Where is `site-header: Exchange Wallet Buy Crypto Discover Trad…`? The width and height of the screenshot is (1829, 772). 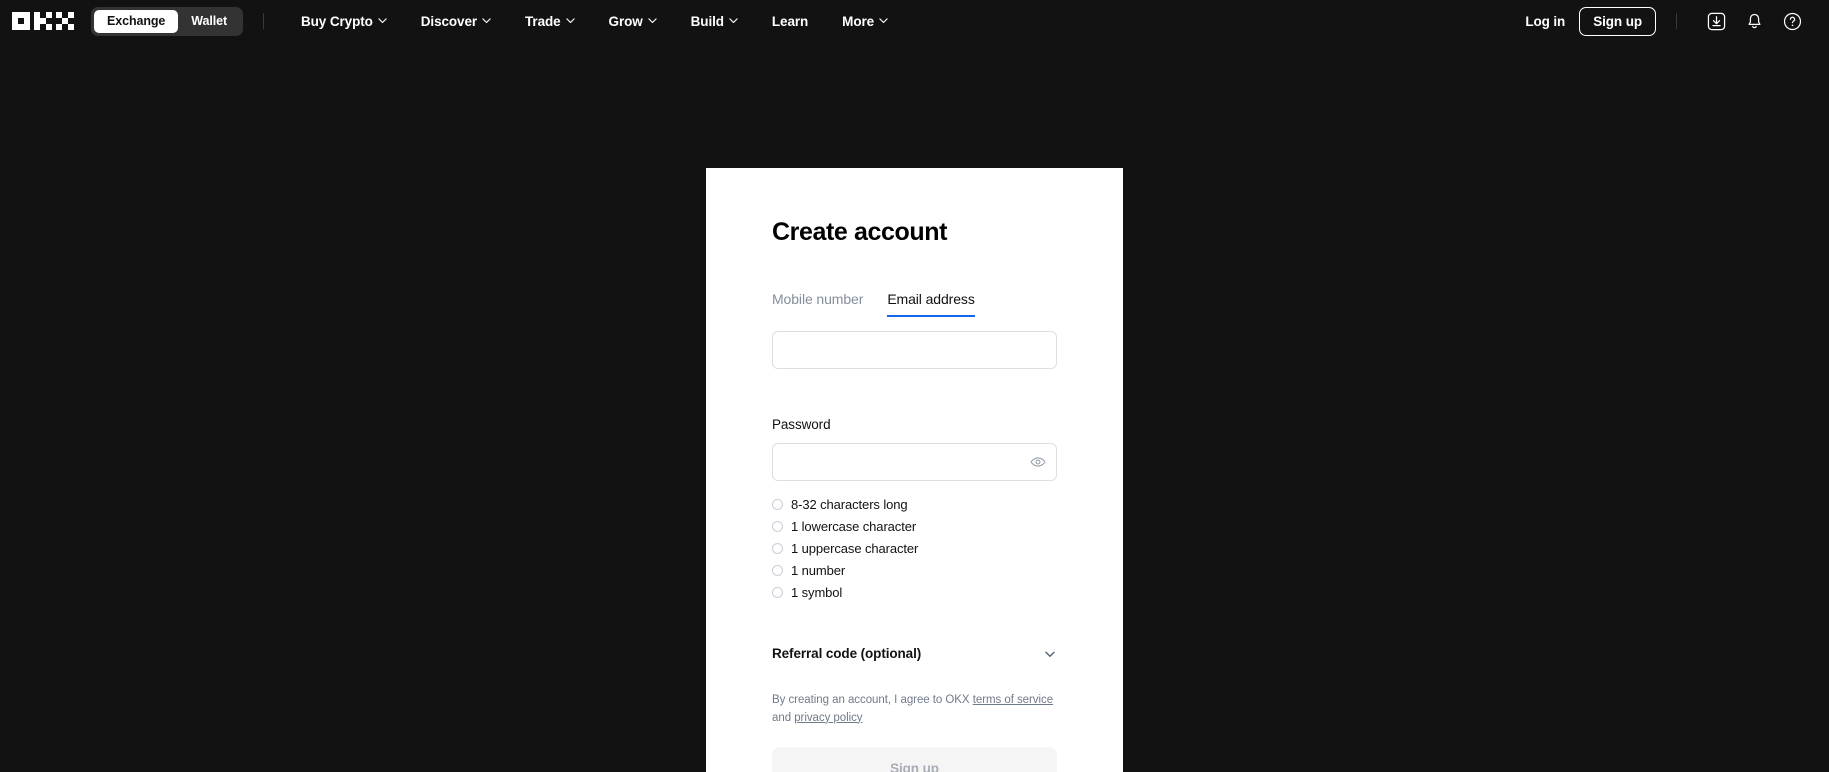 site-header: Exchange Wallet Buy Crypto Discover Trad… is located at coordinates (914, 21).